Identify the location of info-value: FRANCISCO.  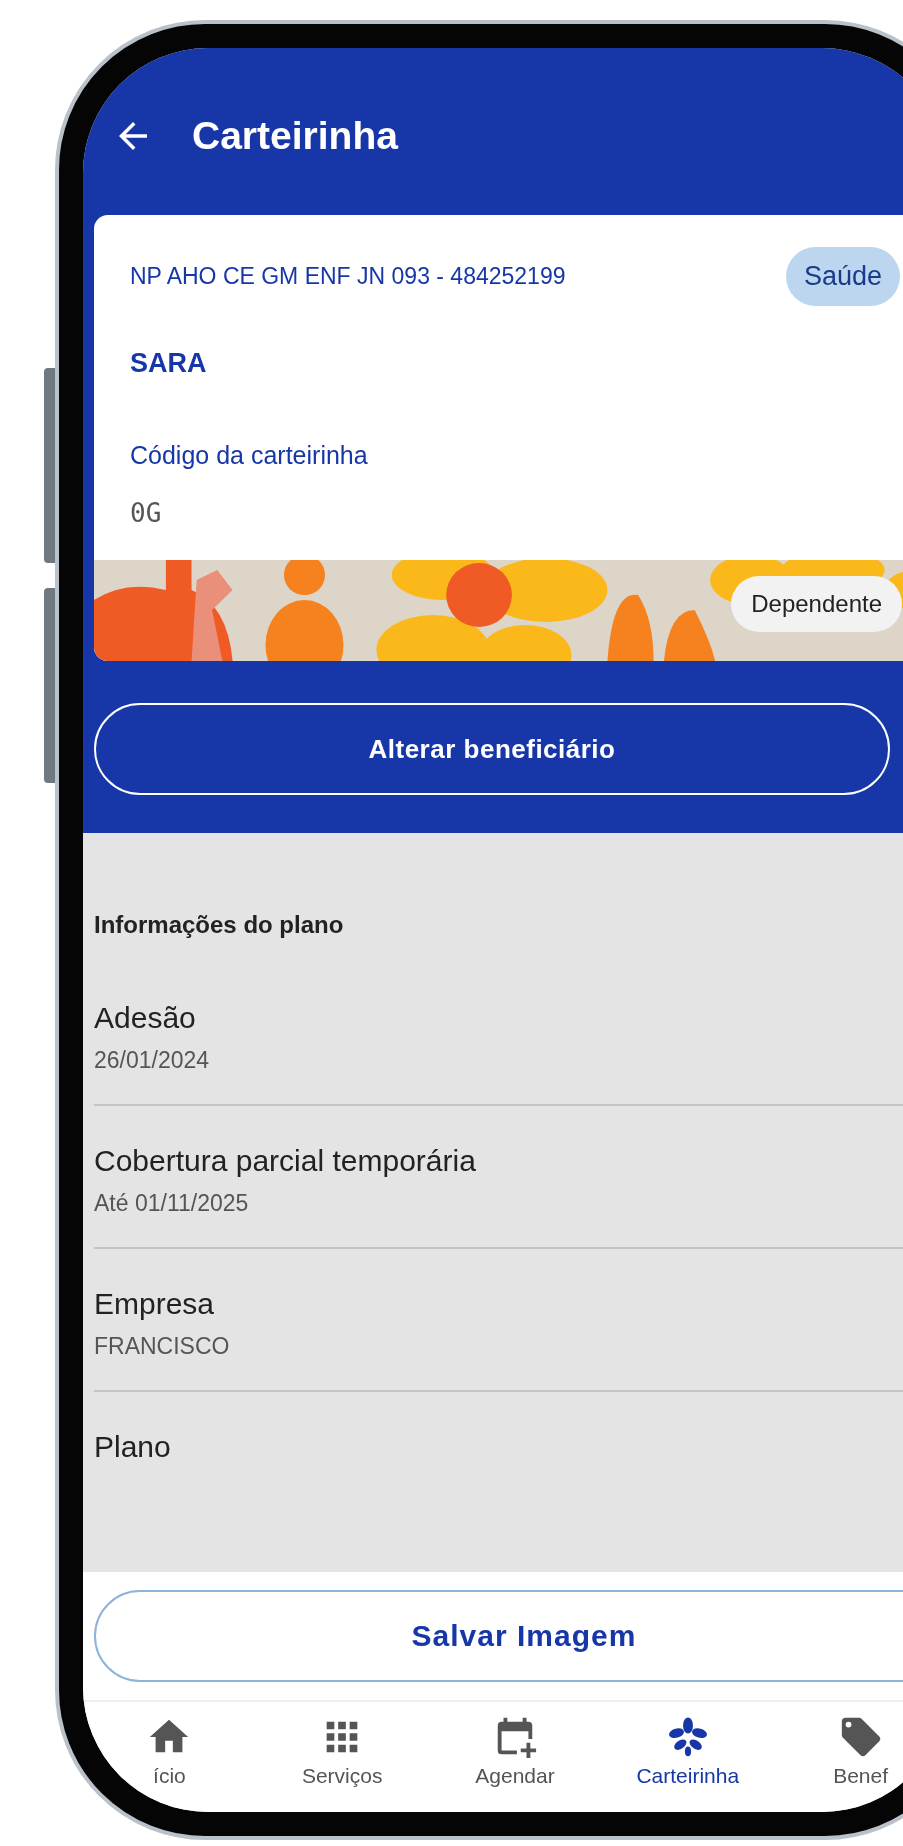
(162, 1346).